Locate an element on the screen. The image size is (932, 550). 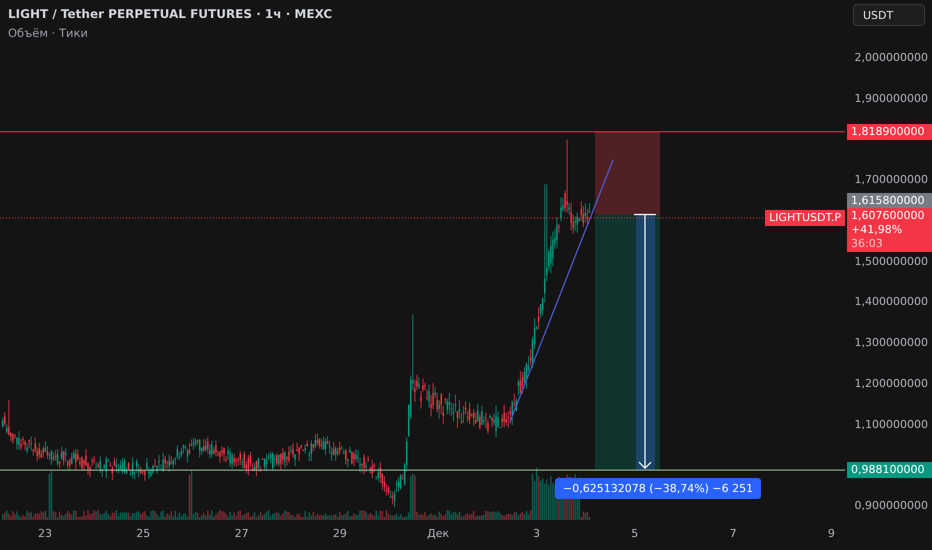
time-tick: 3 is located at coordinates (536, 533).